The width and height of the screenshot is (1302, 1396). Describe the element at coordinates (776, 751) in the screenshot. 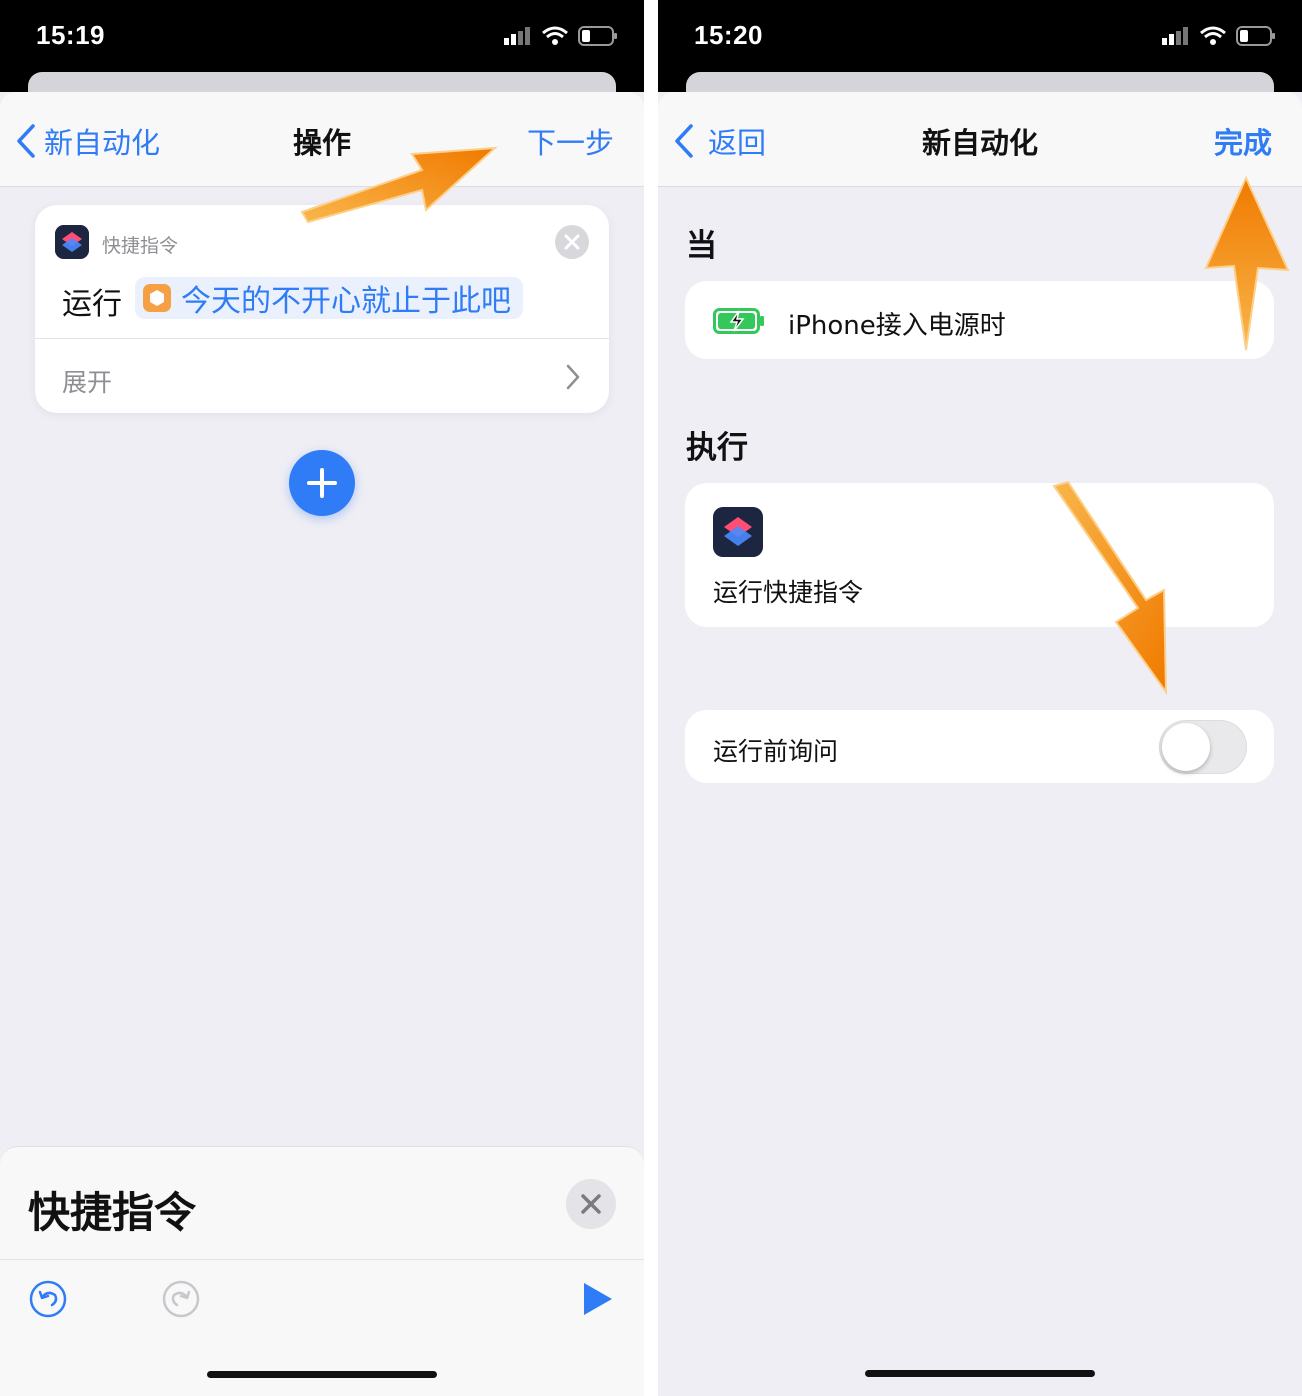

I see `ask-before-running-label: 运行前询问` at that location.